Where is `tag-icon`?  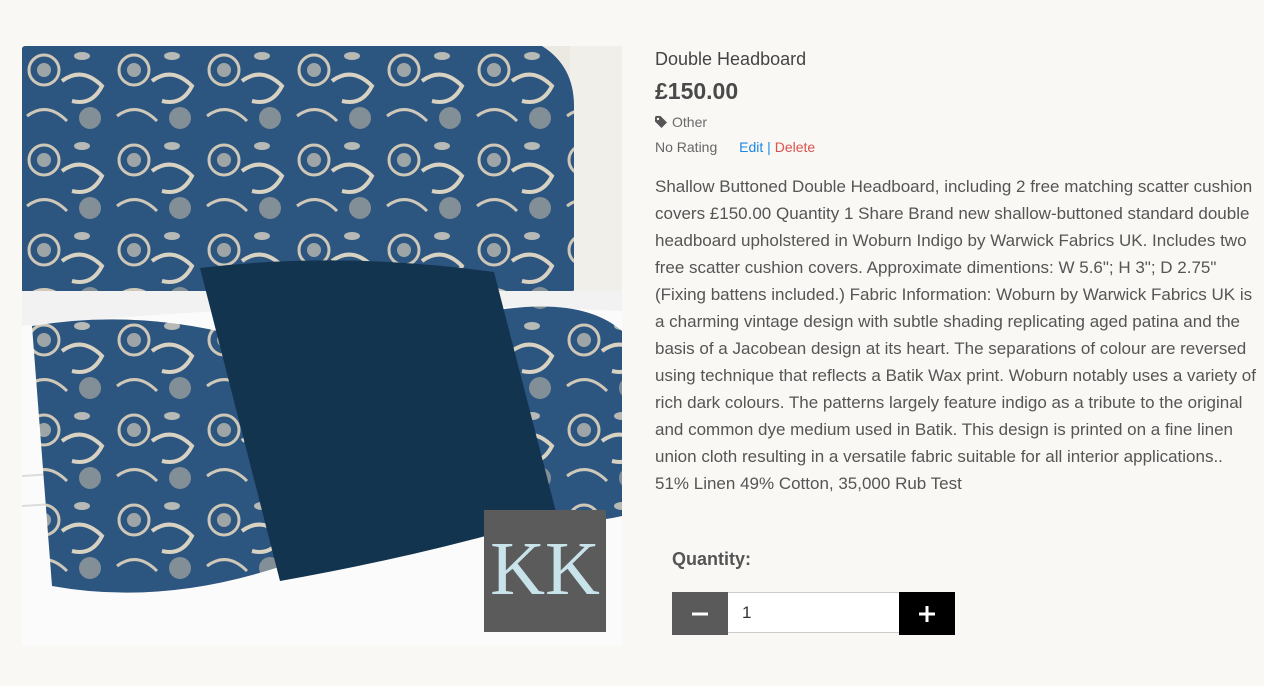 tag-icon is located at coordinates (661, 122).